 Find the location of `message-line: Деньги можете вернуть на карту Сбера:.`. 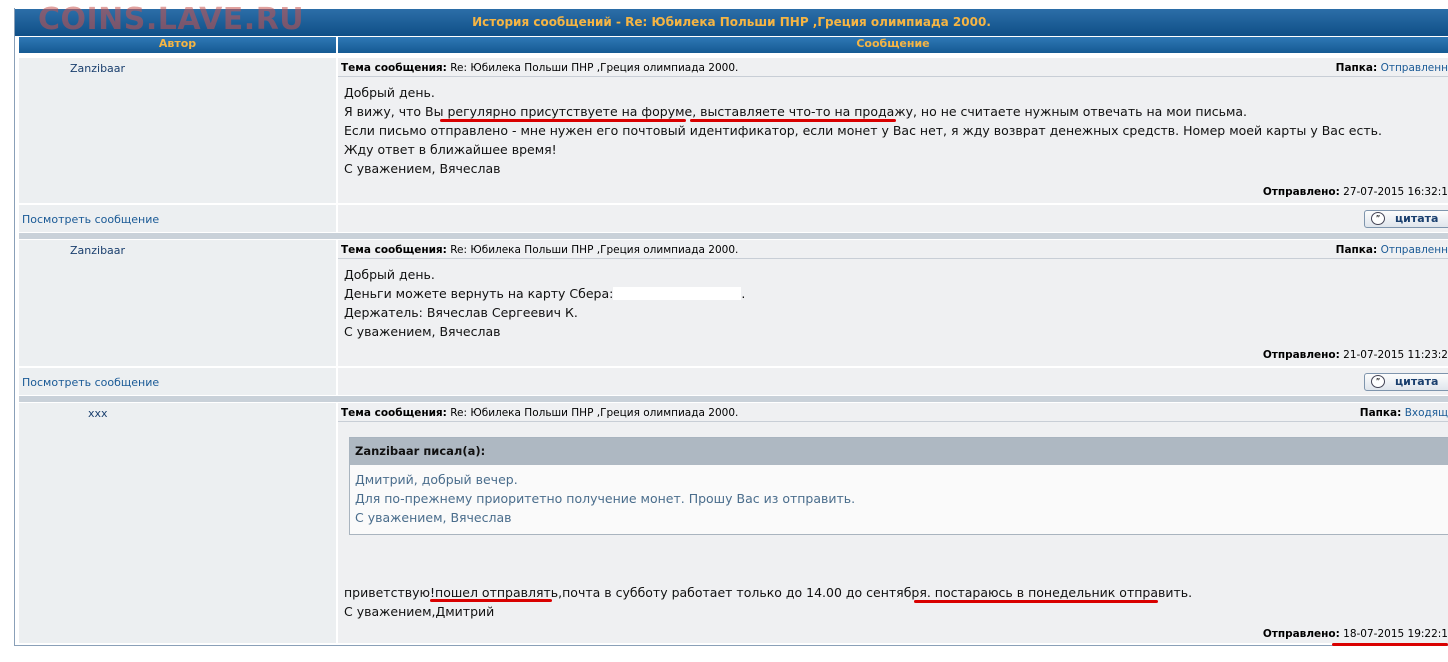

message-line: Деньги можете вернуть на карту Сбера:. is located at coordinates (544, 293).